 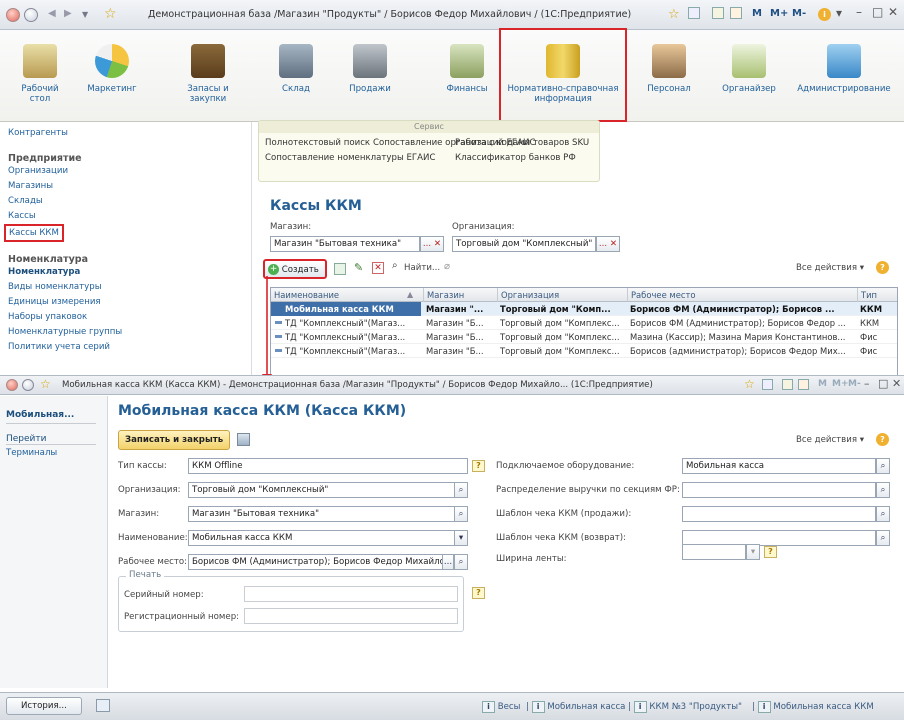 What do you see at coordinates (174, 440) in the screenshot?
I see `save-and-close-button: Записать и закрыть` at bounding box center [174, 440].